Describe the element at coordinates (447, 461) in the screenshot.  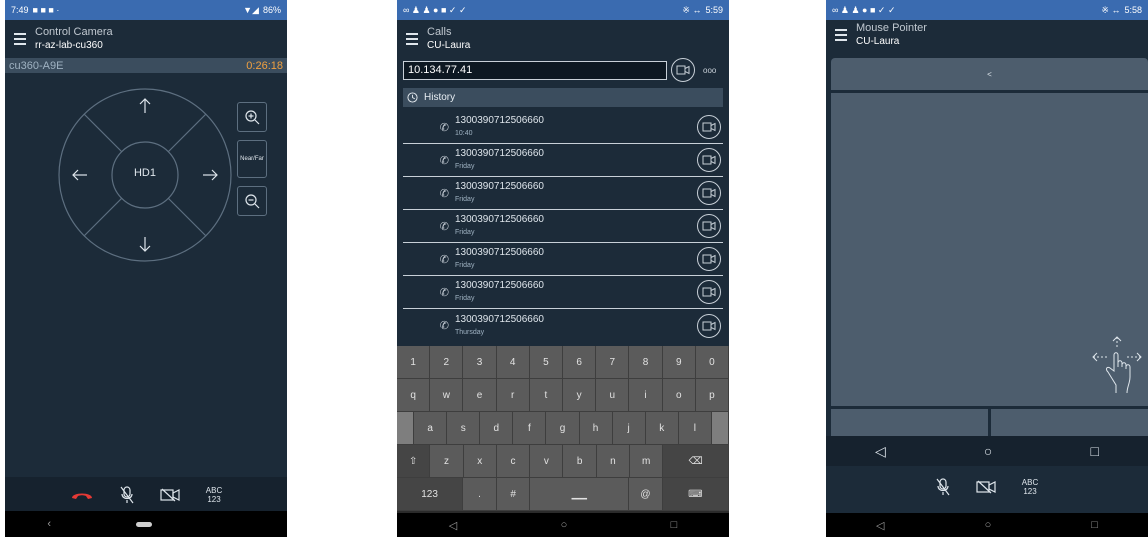
I see `key-z: z` at that location.